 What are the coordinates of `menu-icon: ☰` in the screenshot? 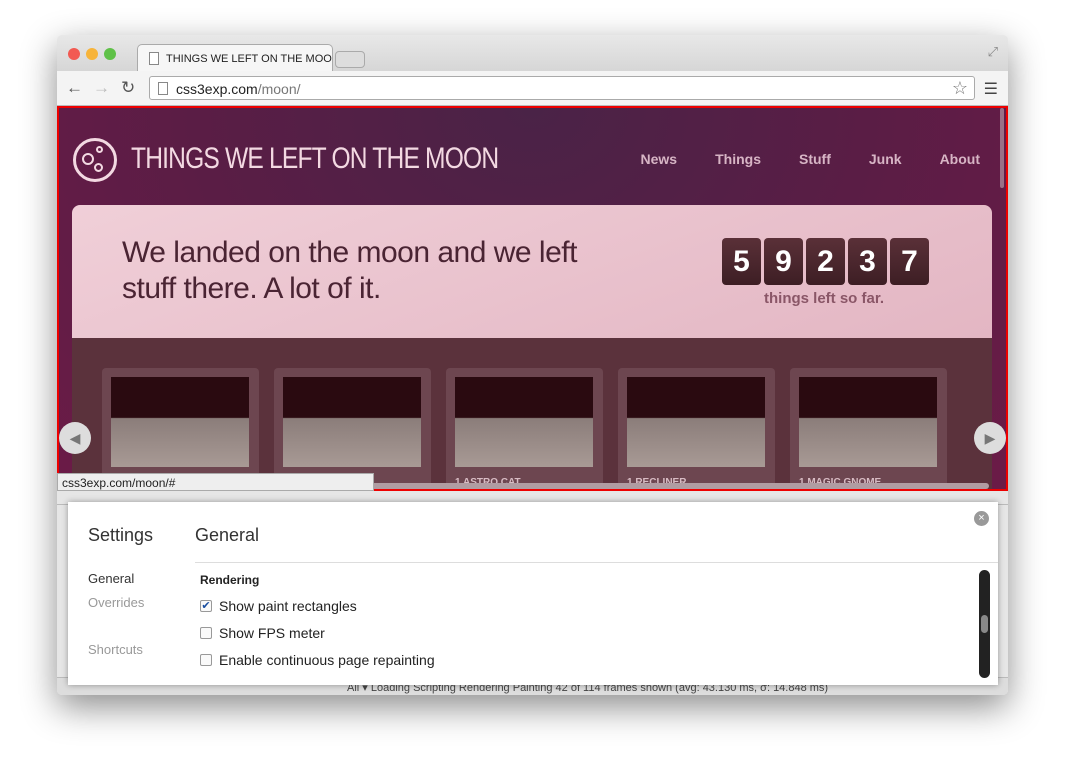 It's located at (991, 89).